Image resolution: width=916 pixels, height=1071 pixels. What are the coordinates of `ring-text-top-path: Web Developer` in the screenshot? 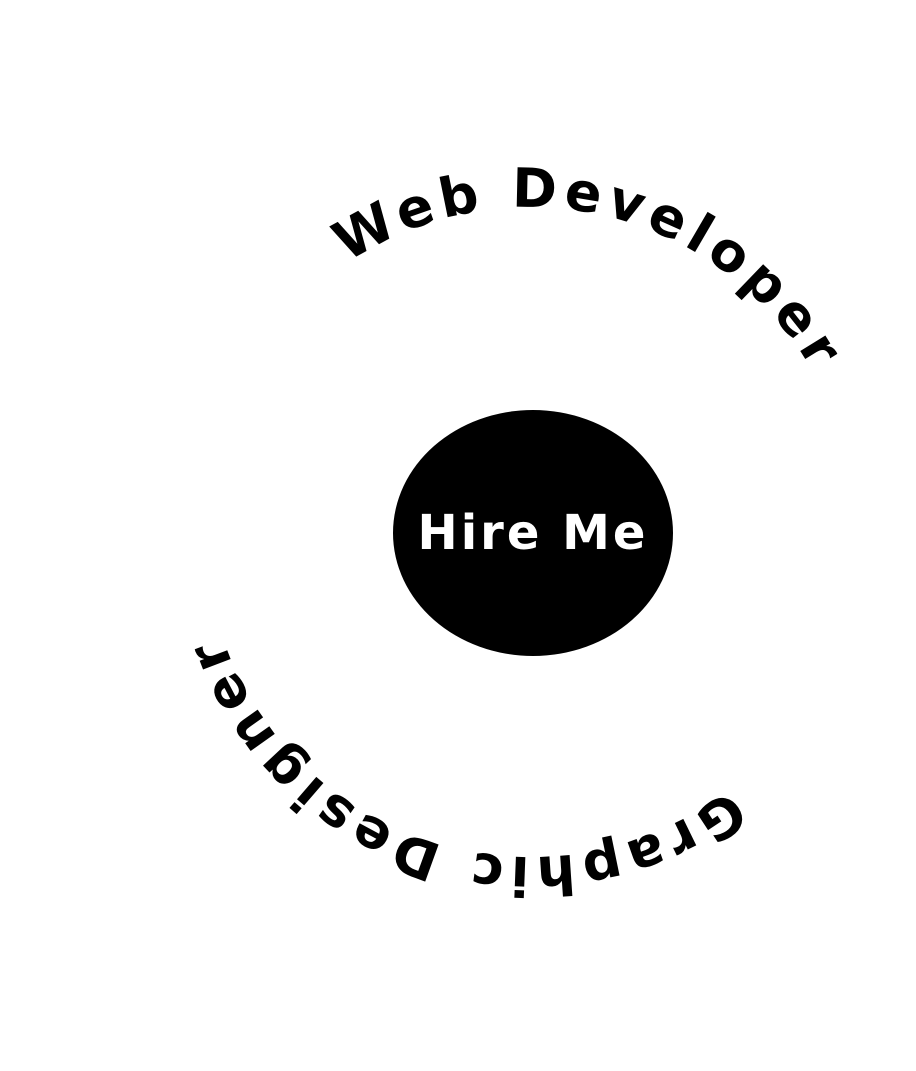 It's located at (587, 269).